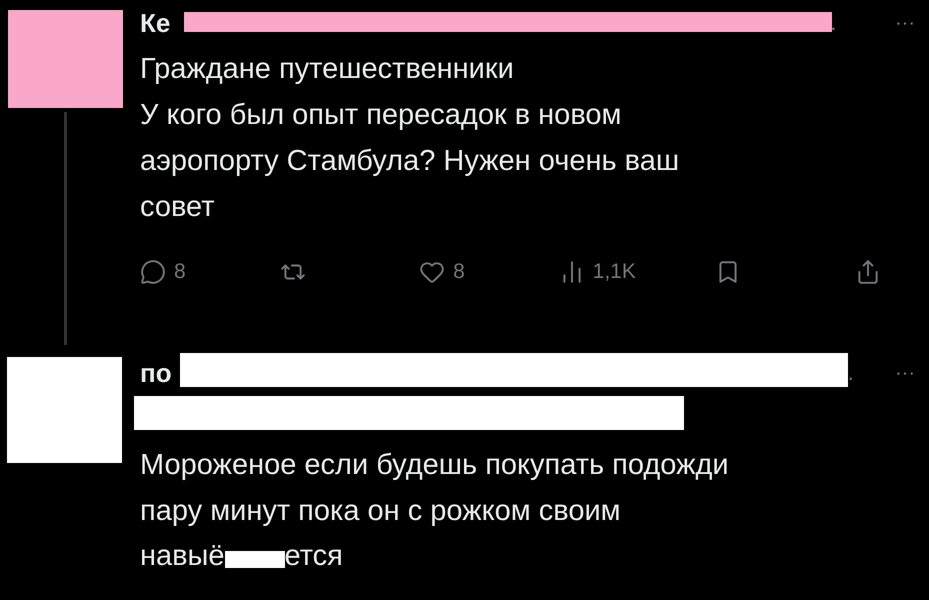 The width and height of the screenshot is (929, 600). What do you see at coordinates (178, 207) in the screenshot?
I see `post-text-line: совет` at bounding box center [178, 207].